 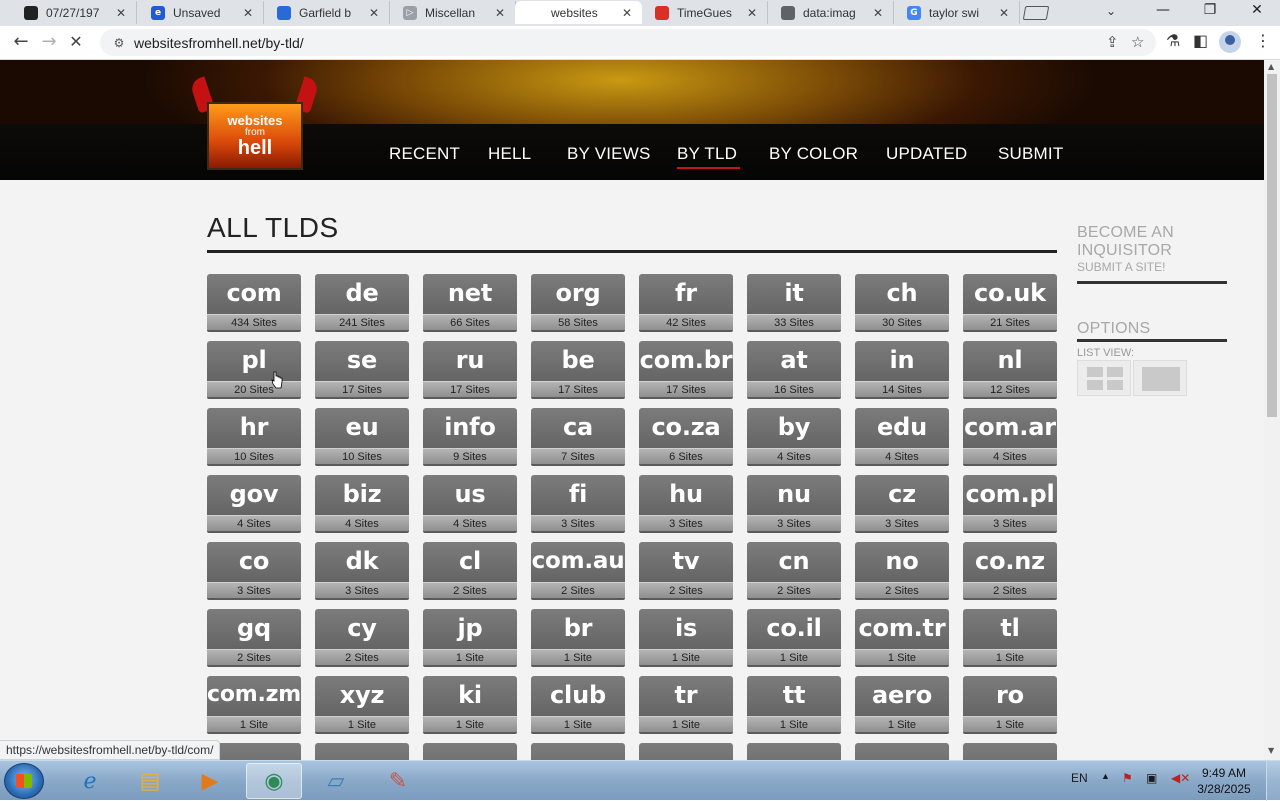 I want to click on network-icon: ▣, so click(x=1151, y=778).